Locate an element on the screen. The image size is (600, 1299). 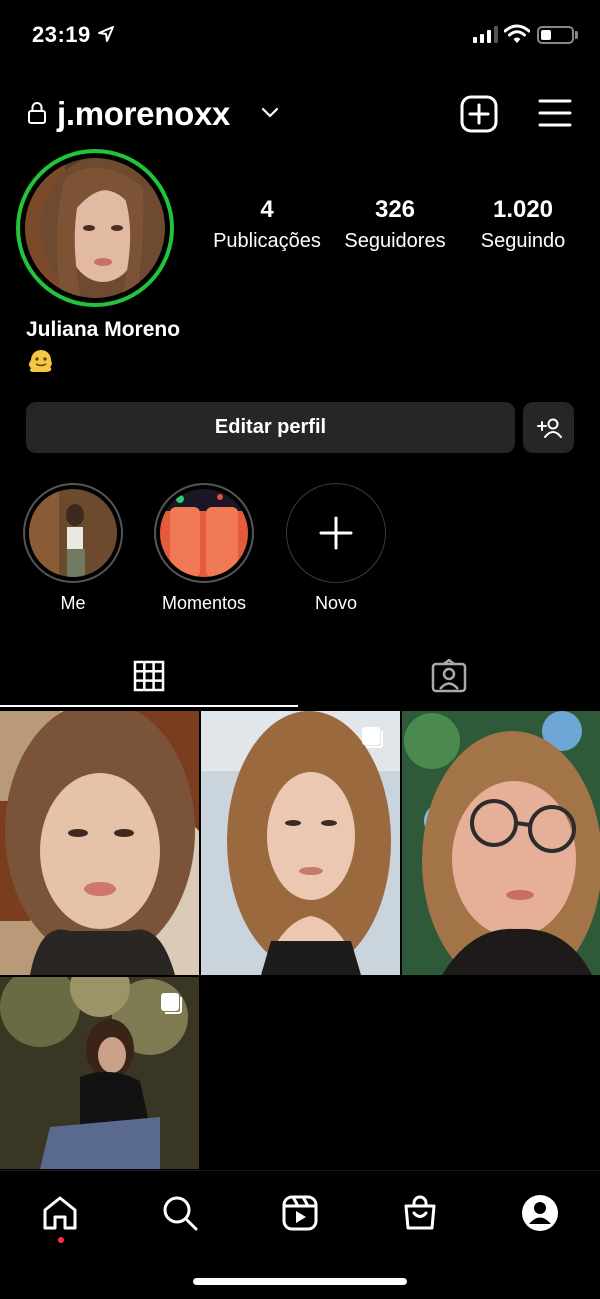
highlight-me-label: Me is located at coordinates (73, 603).